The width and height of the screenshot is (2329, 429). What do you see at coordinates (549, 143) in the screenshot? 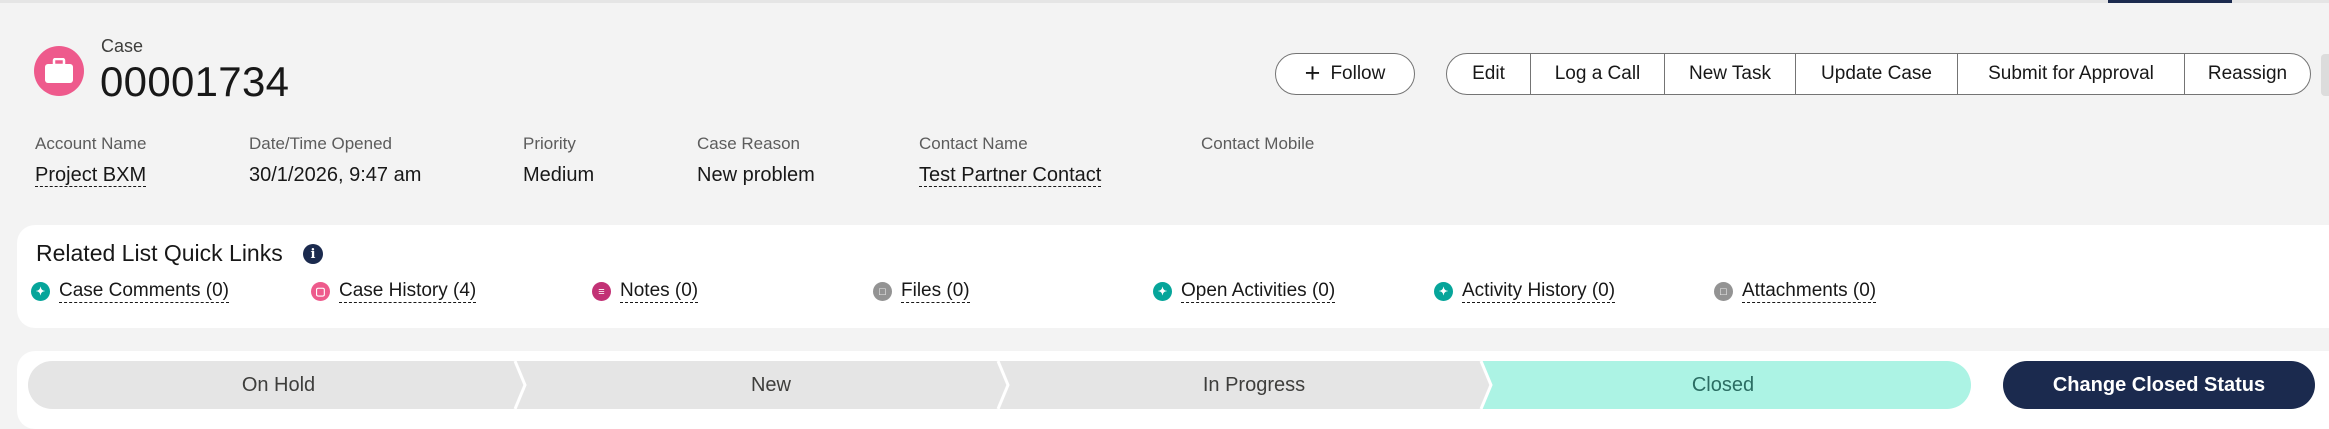
I see `field-label: Priority` at bounding box center [549, 143].